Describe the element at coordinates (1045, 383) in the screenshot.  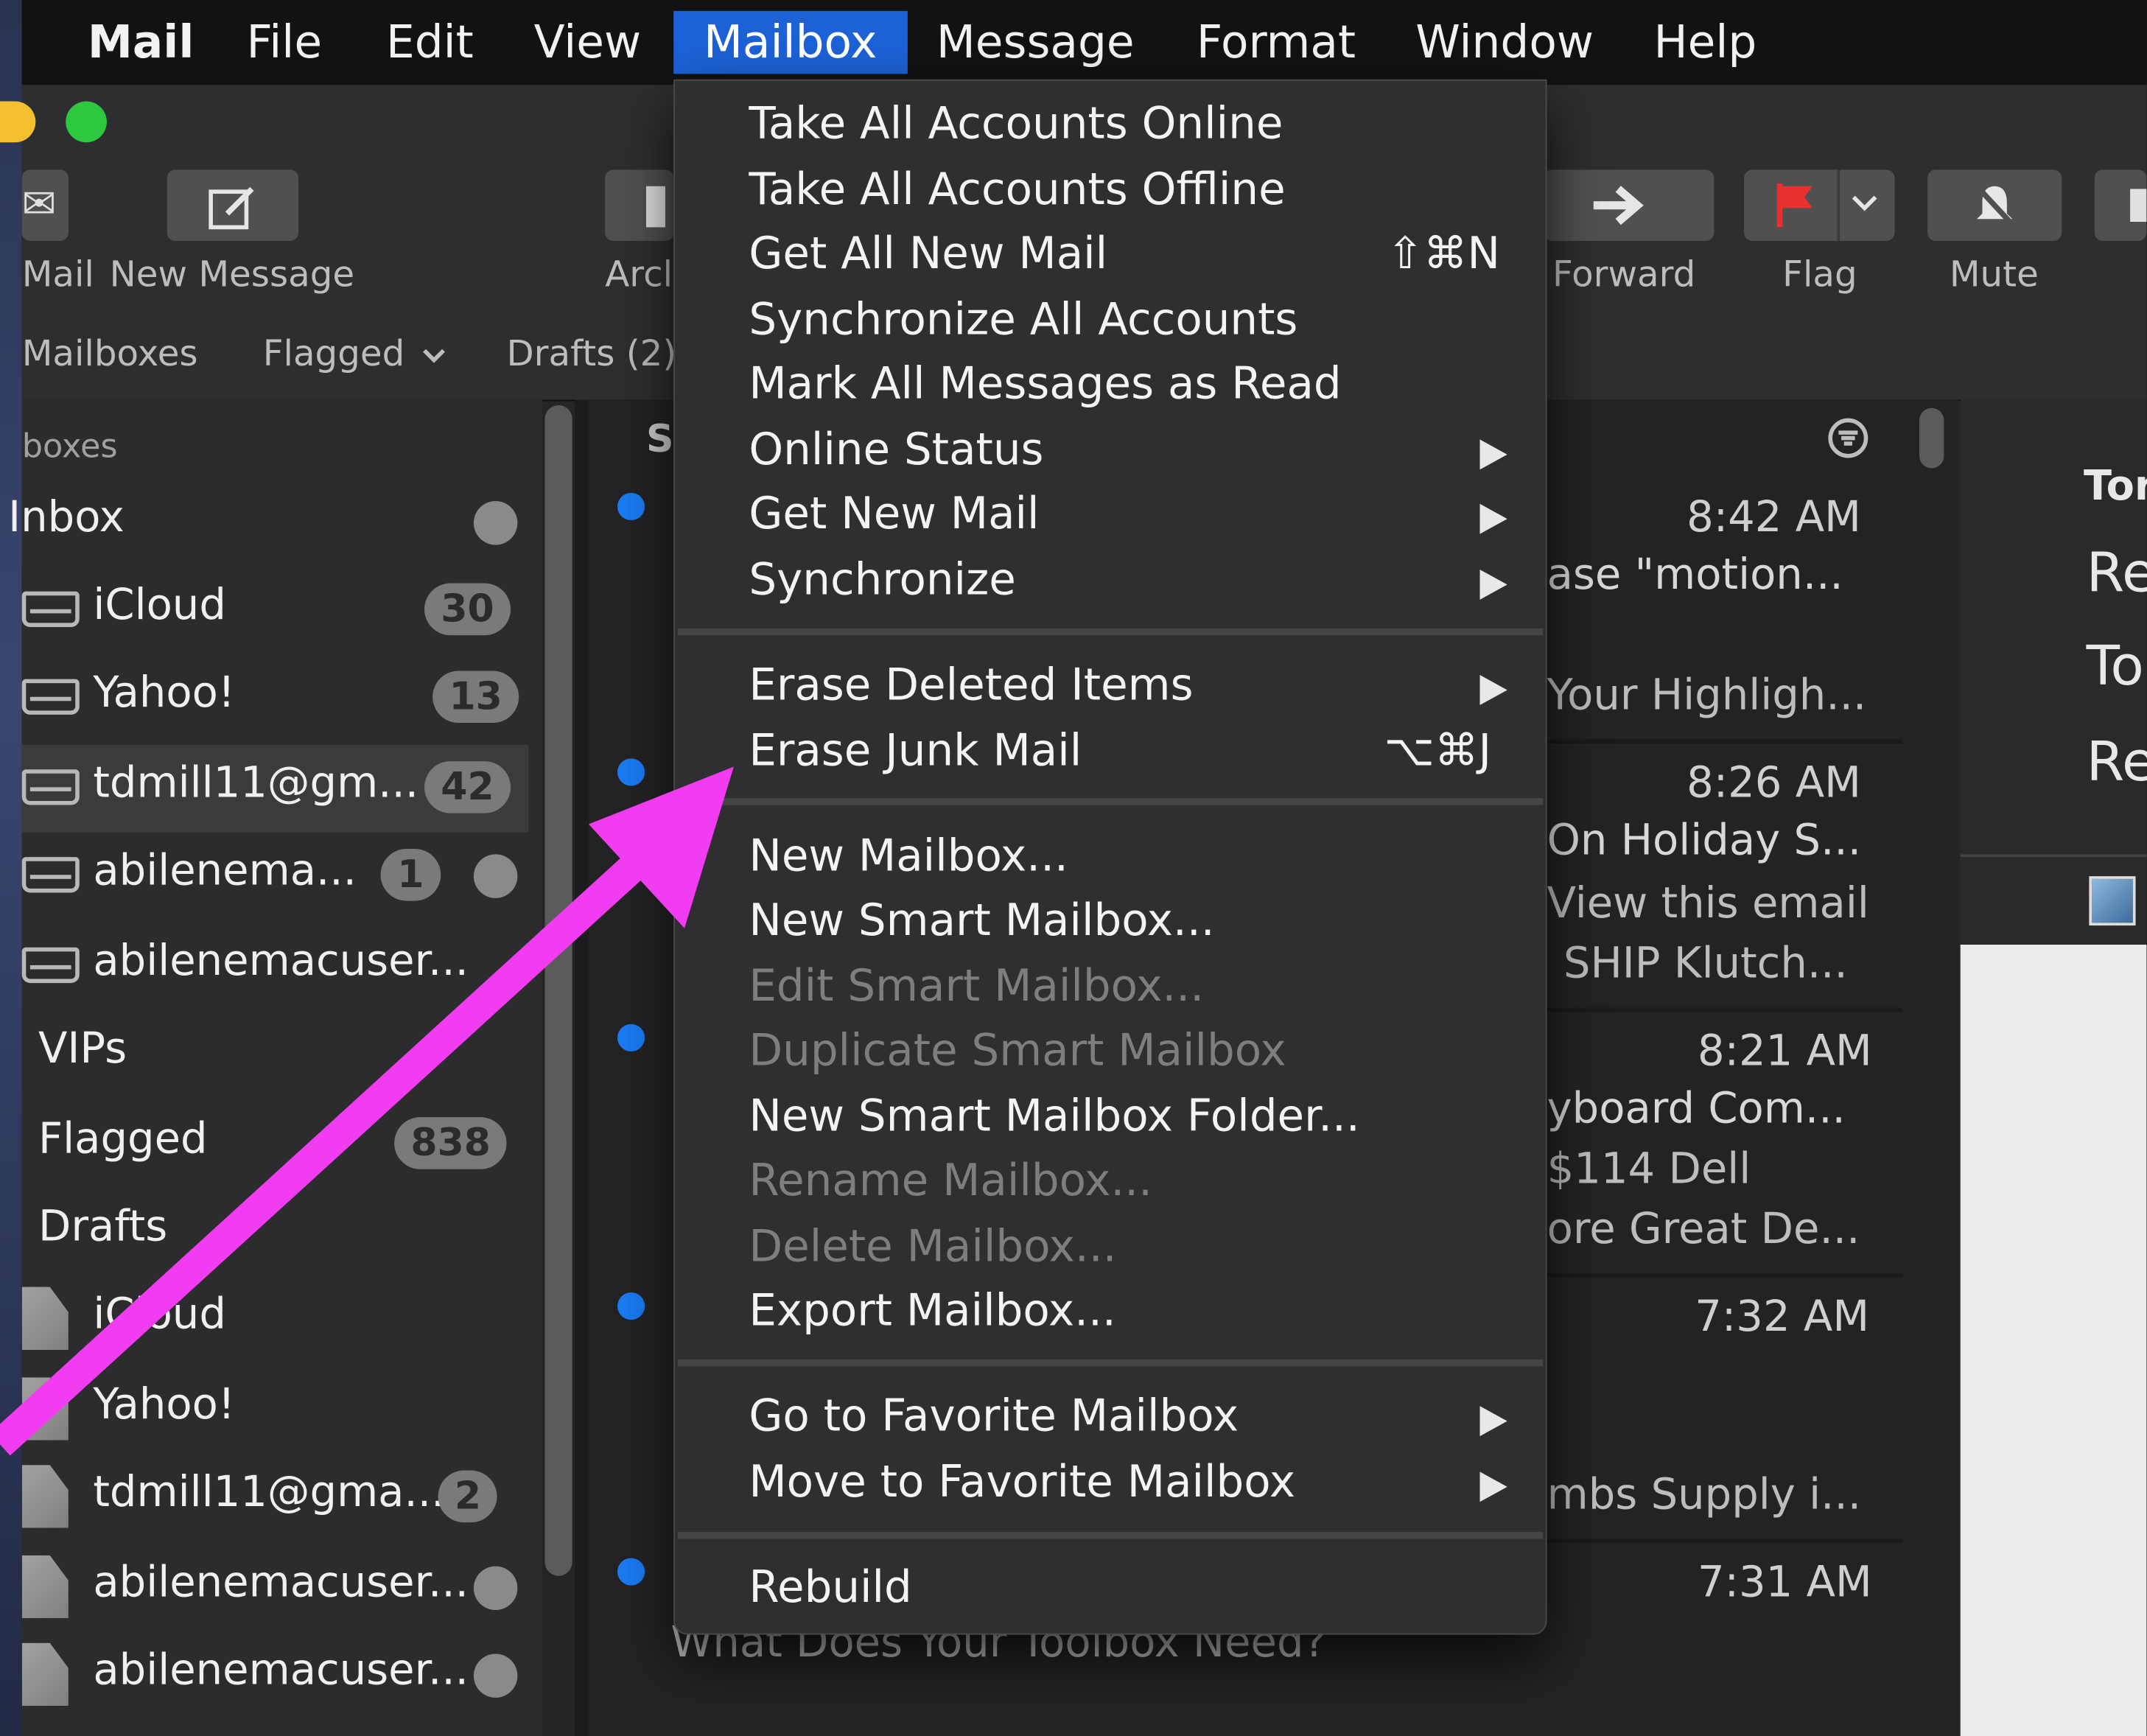
I see `menu-item-mark-all-messages-read: Mark All Messages as Read` at that location.